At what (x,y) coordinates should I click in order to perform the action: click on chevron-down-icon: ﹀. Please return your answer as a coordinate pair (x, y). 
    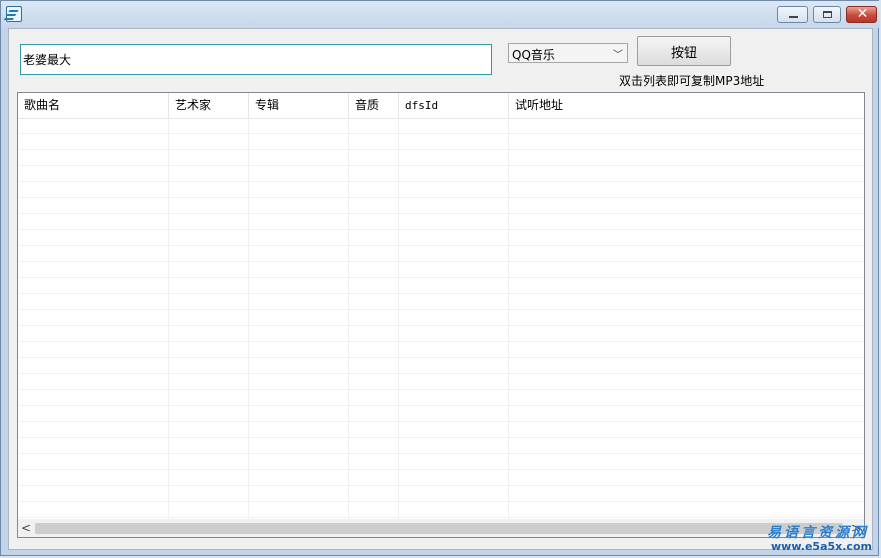
    Looking at the image, I should click on (618, 53).